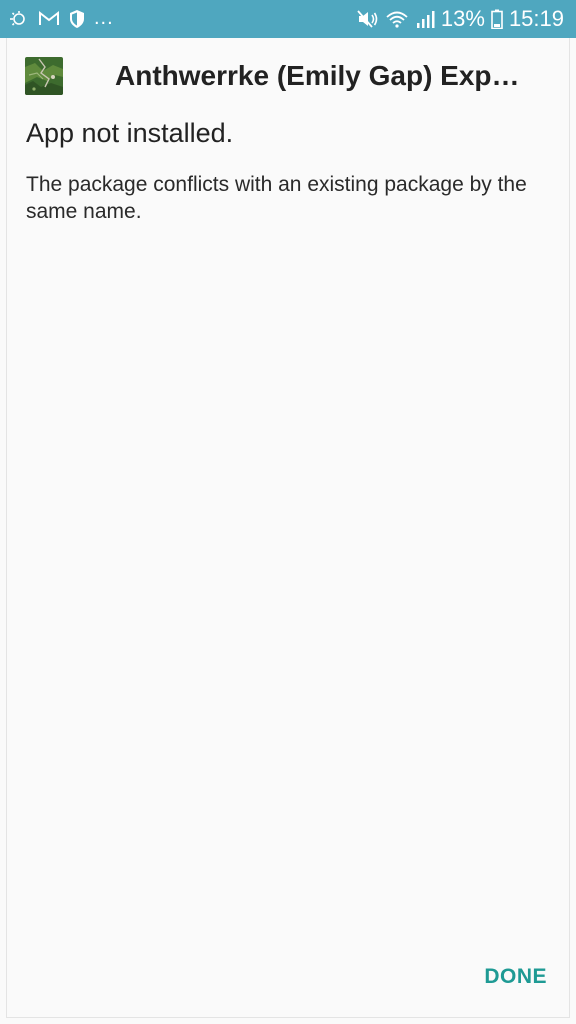 This screenshot has height=1024, width=576. What do you see at coordinates (368, 19) in the screenshot?
I see `mute-icon` at bounding box center [368, 19].